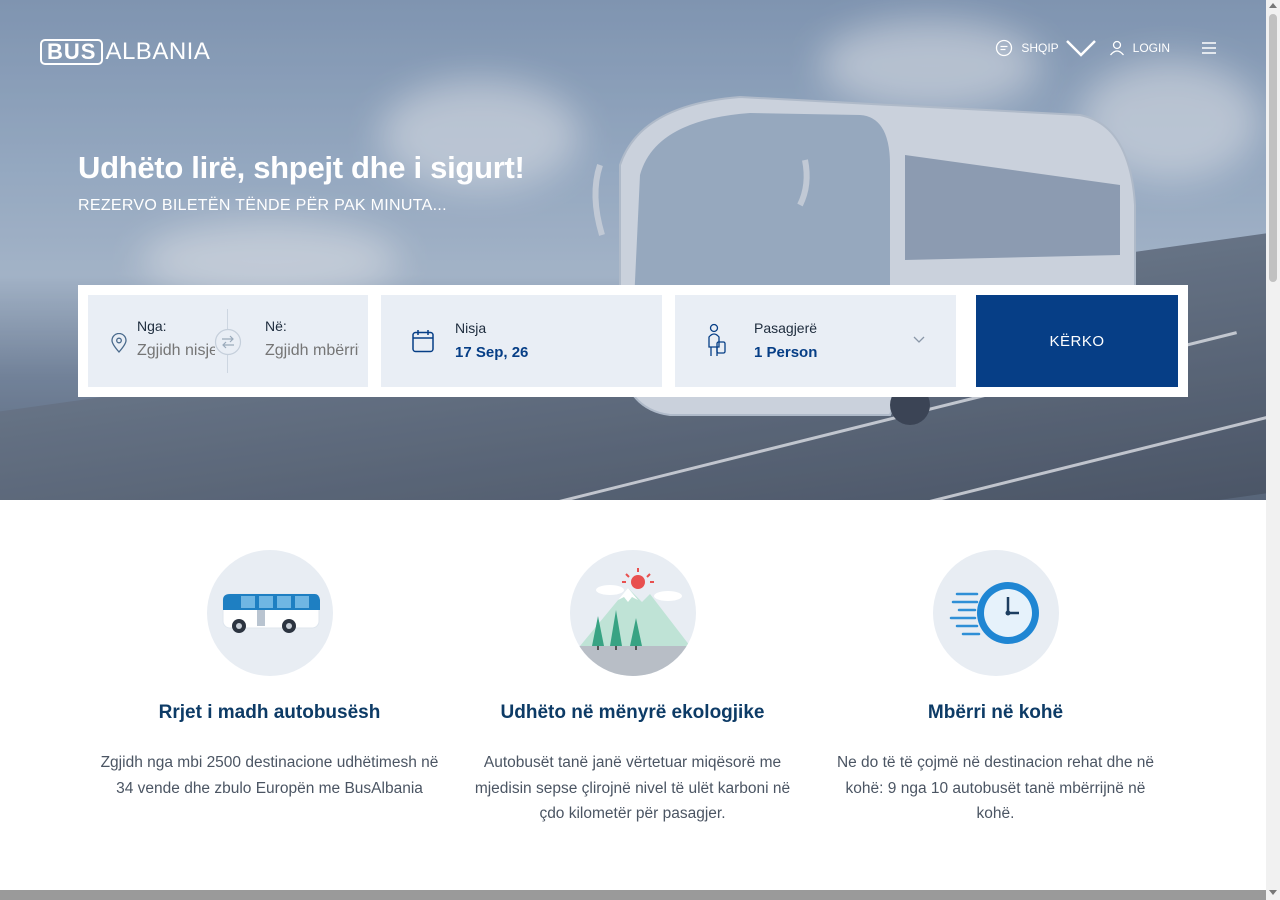  I want to click on logo-bus-box: BUS, so click(72, 52).